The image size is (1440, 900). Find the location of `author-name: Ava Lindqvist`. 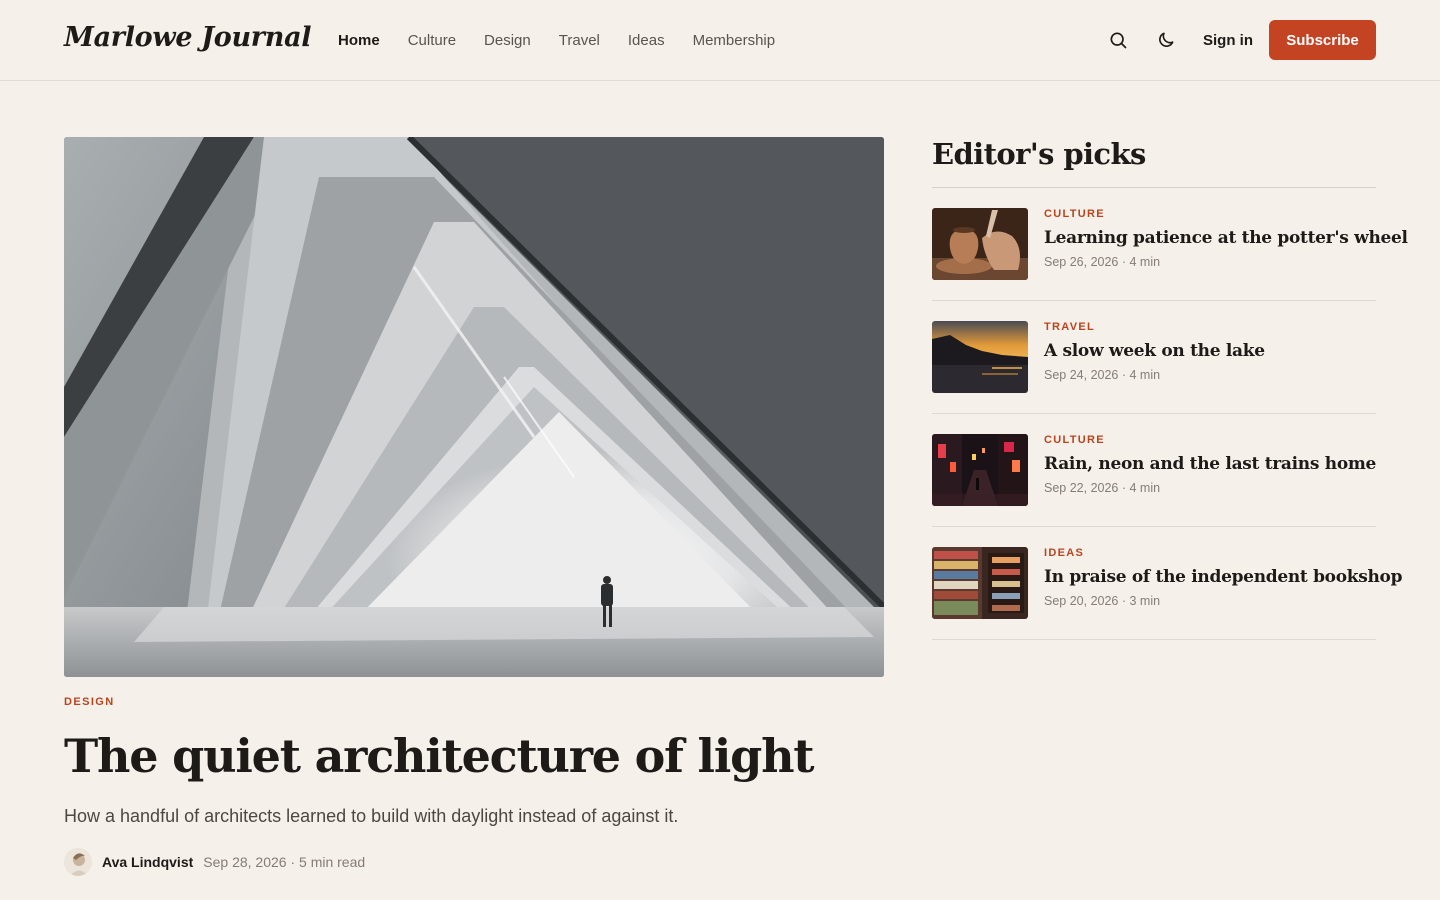

author-name: Ava Lindqvist is located at coordinates (147, 862).